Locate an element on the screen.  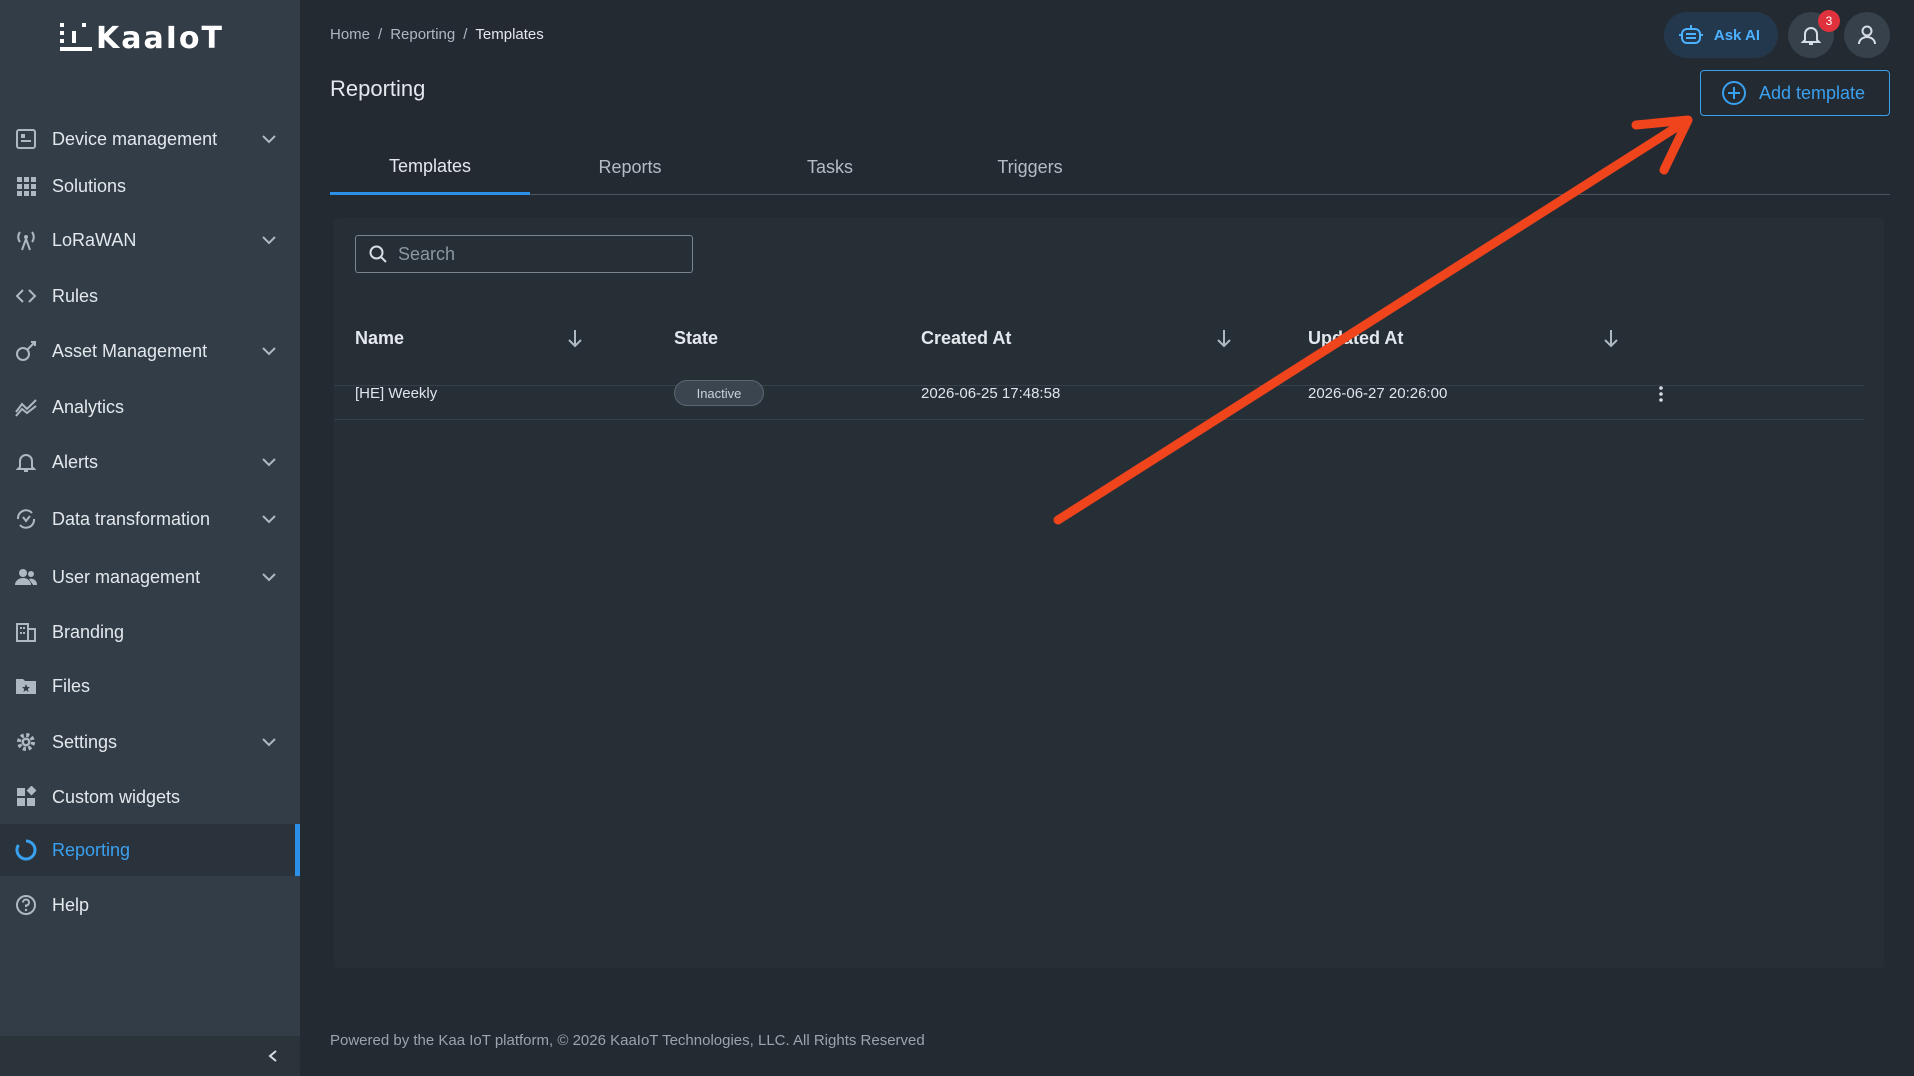
chevron-left-icon is located at coordinates (272, 1056).